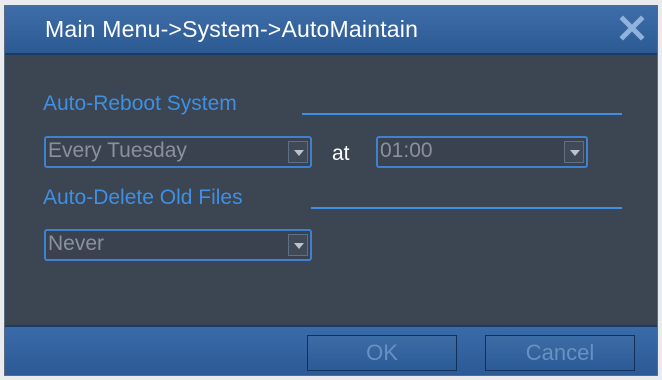 The width and height of the screenshot is (662, 380). I want to click on auto-delete-value: Never, so click(76, 243).